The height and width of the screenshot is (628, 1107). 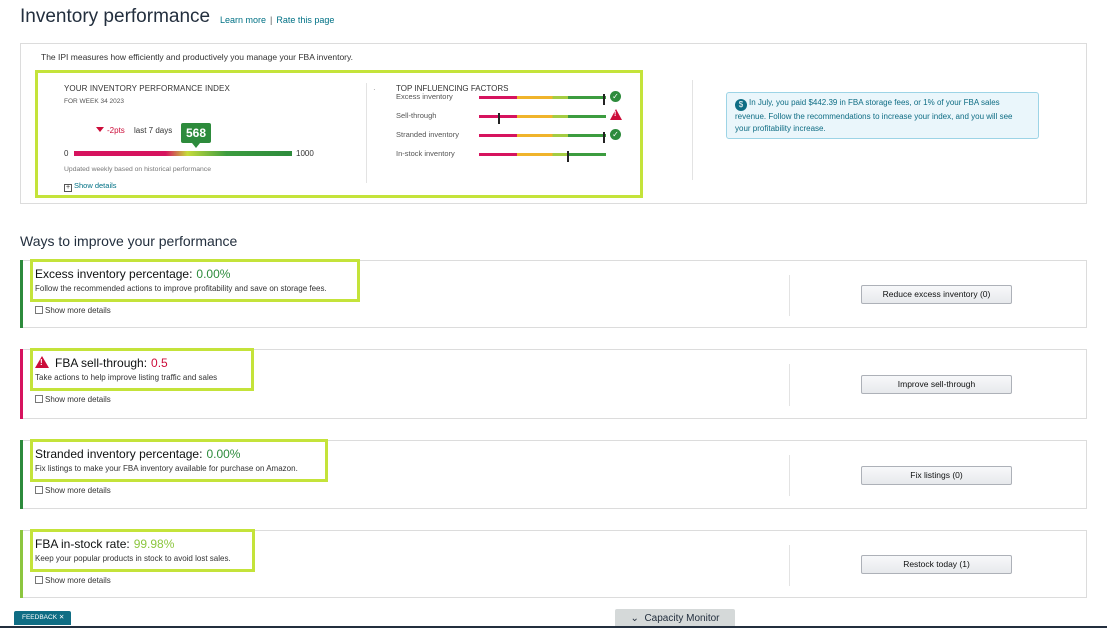 I want to click on metric-name: FBA in-stock rate: 99.98%, so click(x=104, y=544).